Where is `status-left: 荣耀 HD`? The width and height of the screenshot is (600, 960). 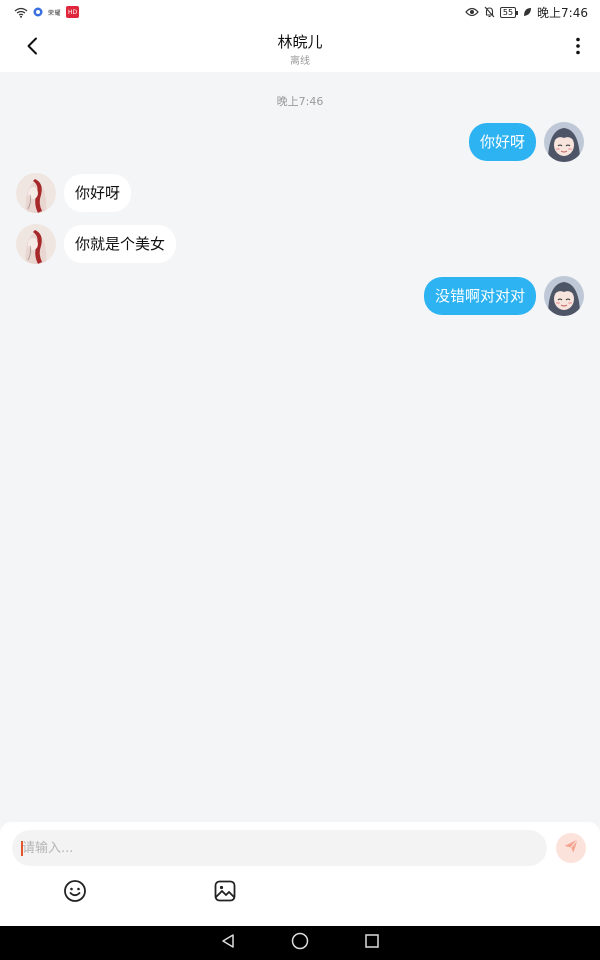 status-left: 荣耀 HD is located at coordinates (47, 12).